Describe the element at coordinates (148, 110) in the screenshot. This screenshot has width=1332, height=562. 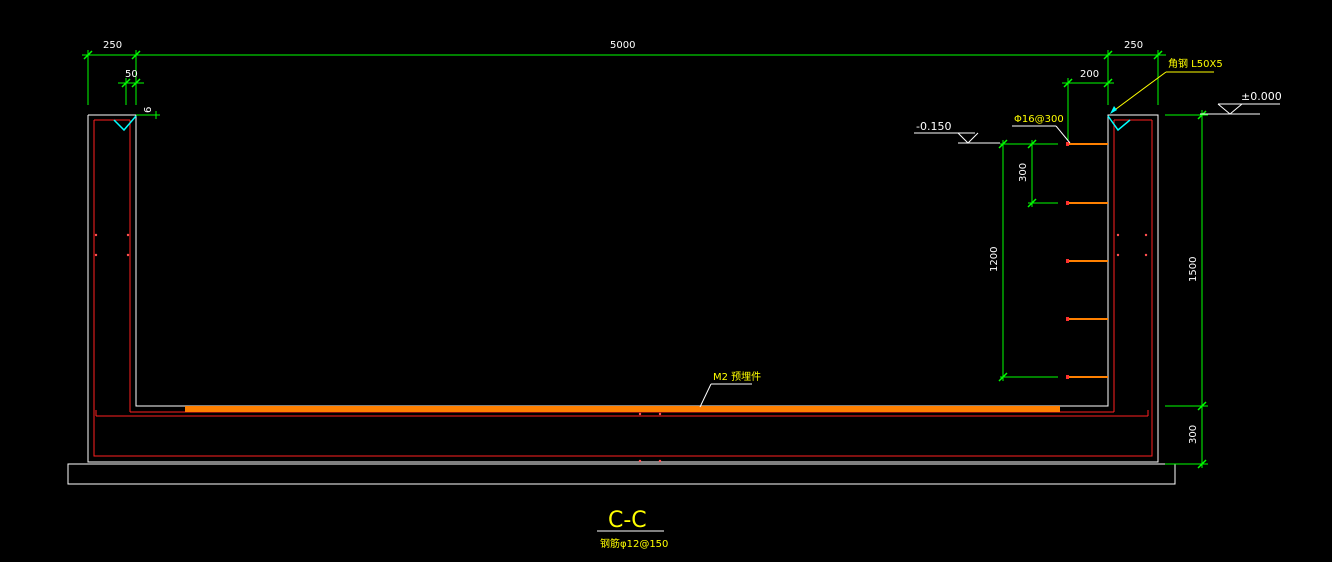
I see `dim-small-tag: 6` at that location.